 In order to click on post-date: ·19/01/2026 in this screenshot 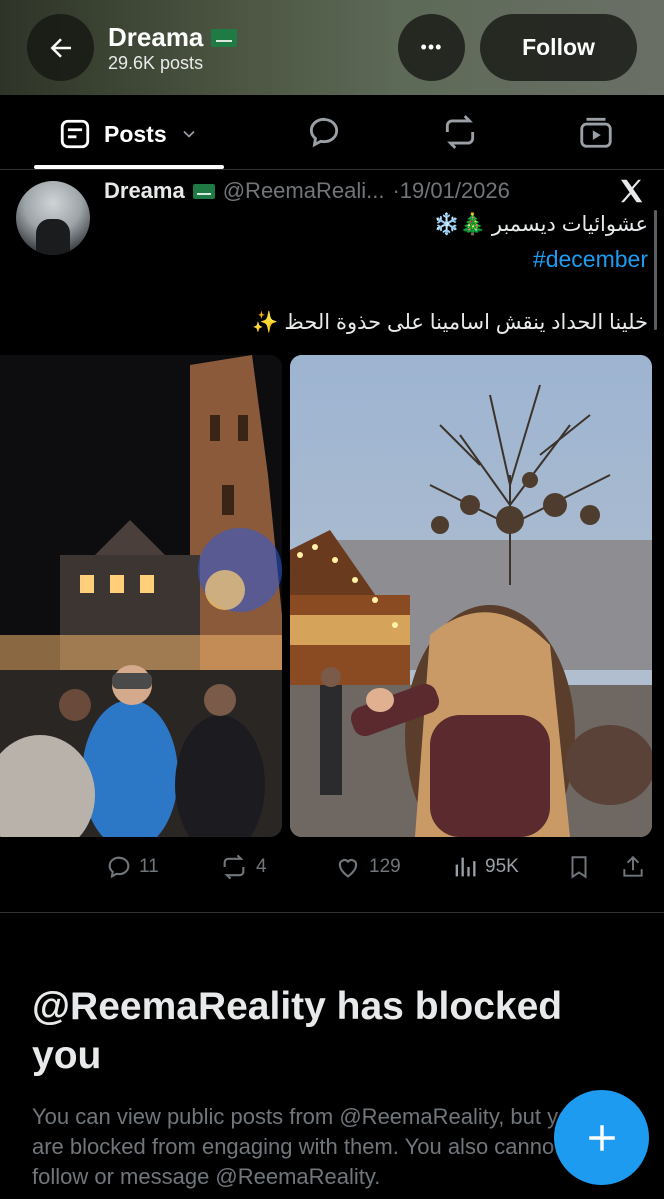, I will do `click(451, 190)`.